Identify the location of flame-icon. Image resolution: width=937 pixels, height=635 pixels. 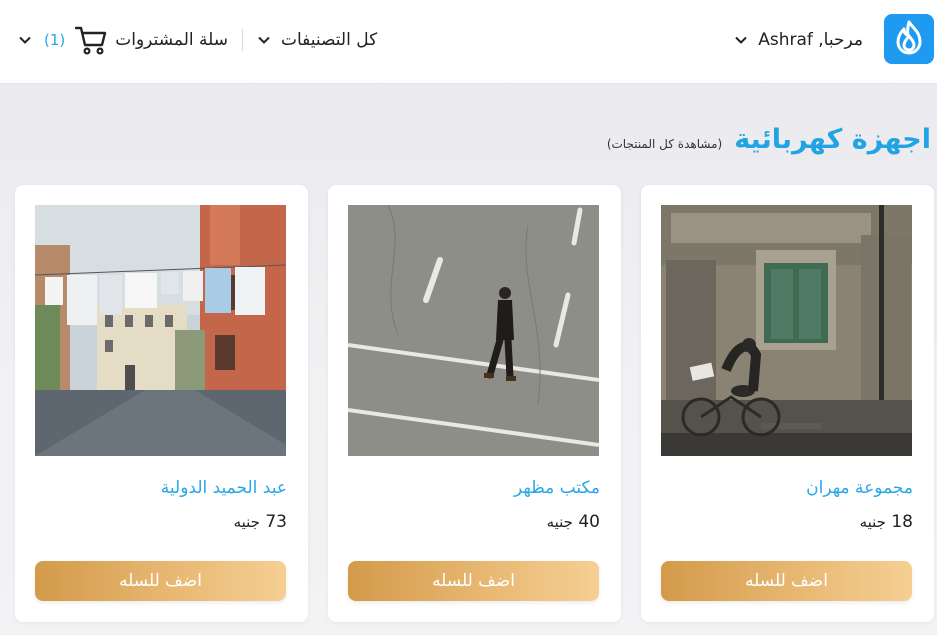
(909, 37).